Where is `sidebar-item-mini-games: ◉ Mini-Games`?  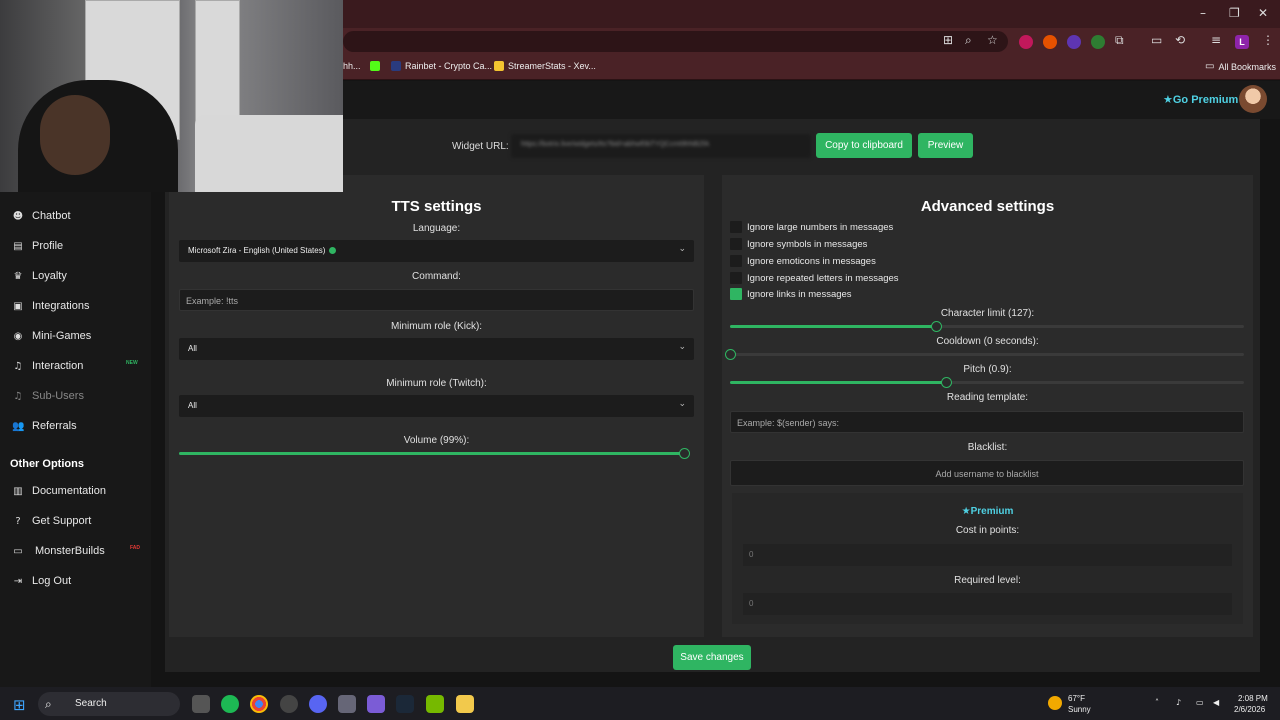 sidebar-item-mini-games: ◉ Mini-Games is located at coordinates (52, 336).